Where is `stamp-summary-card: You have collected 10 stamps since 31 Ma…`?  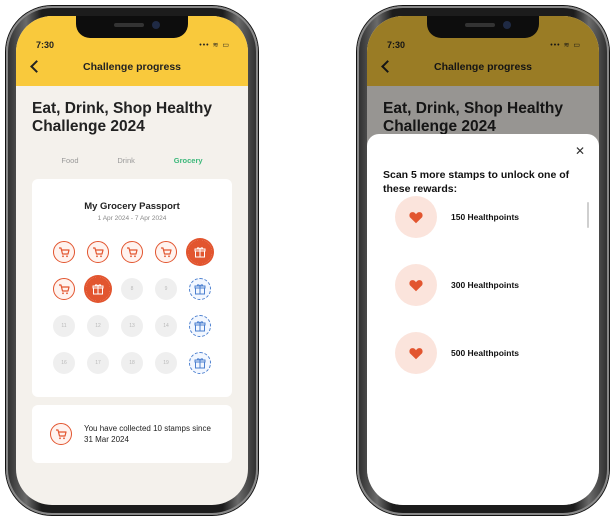 stamp-summary-card: You have collected 10 stamps since 31 Ma… is located at coordinates (132, 434).